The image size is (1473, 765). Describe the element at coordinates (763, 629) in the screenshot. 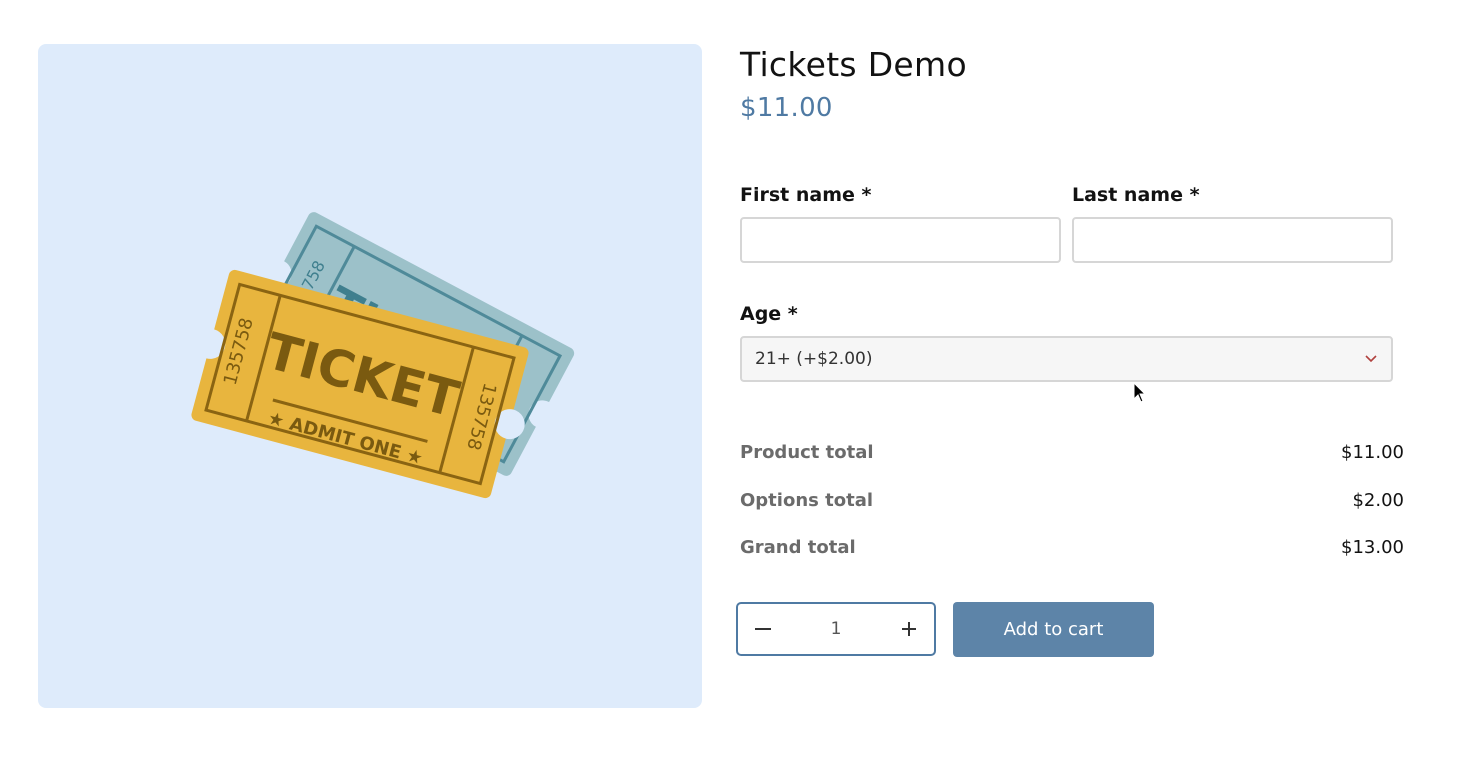

I see `minus-icon` at that location.